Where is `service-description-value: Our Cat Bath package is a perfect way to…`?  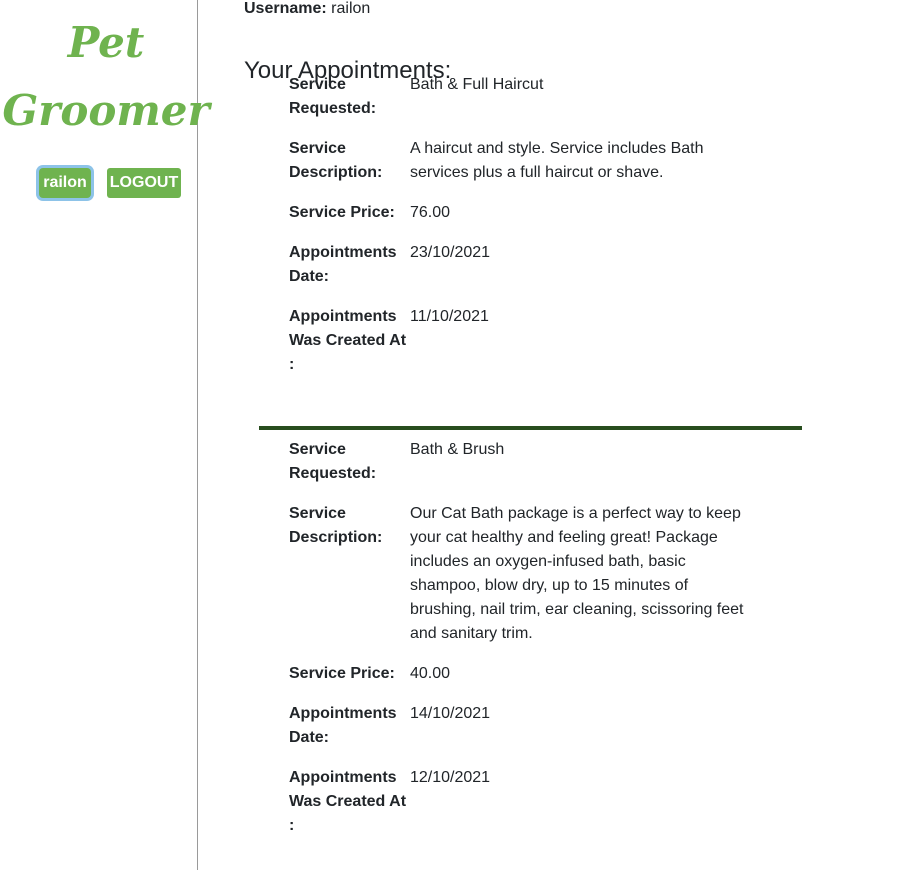 service-description-value: Our Cat Bath package is a perfect way to… is located at coordinates (577, 573).